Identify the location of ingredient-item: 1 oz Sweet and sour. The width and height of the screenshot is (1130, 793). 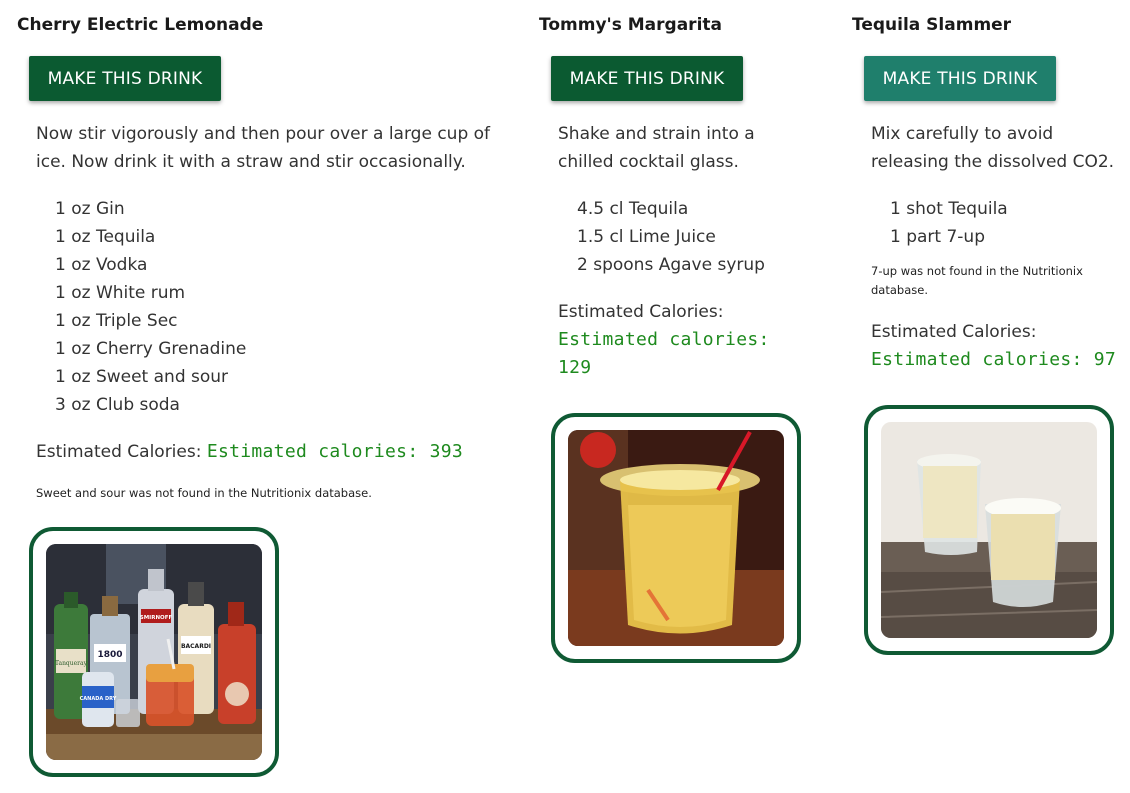
(142, 377).